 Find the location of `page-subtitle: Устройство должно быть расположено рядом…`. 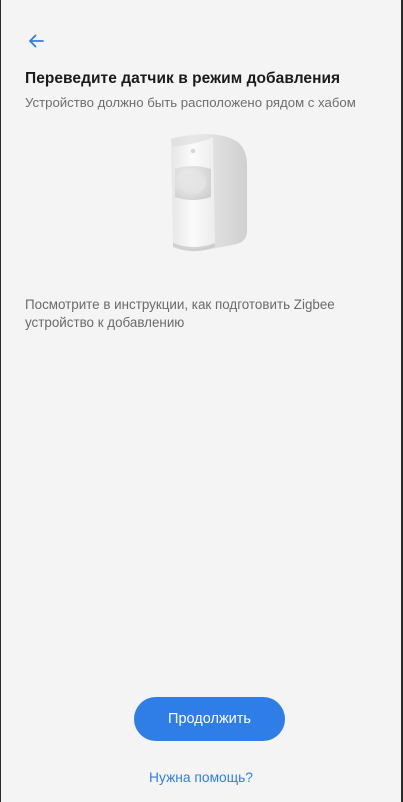

page-subtitle: Устройство должно быть расположено рядом… is located at coordinates (190, 102).